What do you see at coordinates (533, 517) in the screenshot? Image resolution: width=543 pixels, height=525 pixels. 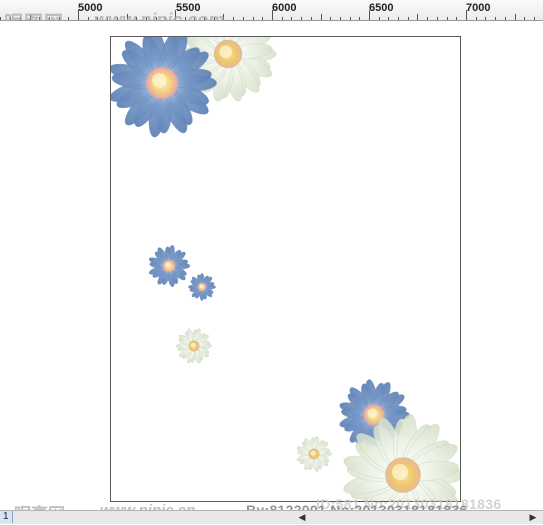 I see `scroll-right-icon: ▶` at bounding box center [533, 517].